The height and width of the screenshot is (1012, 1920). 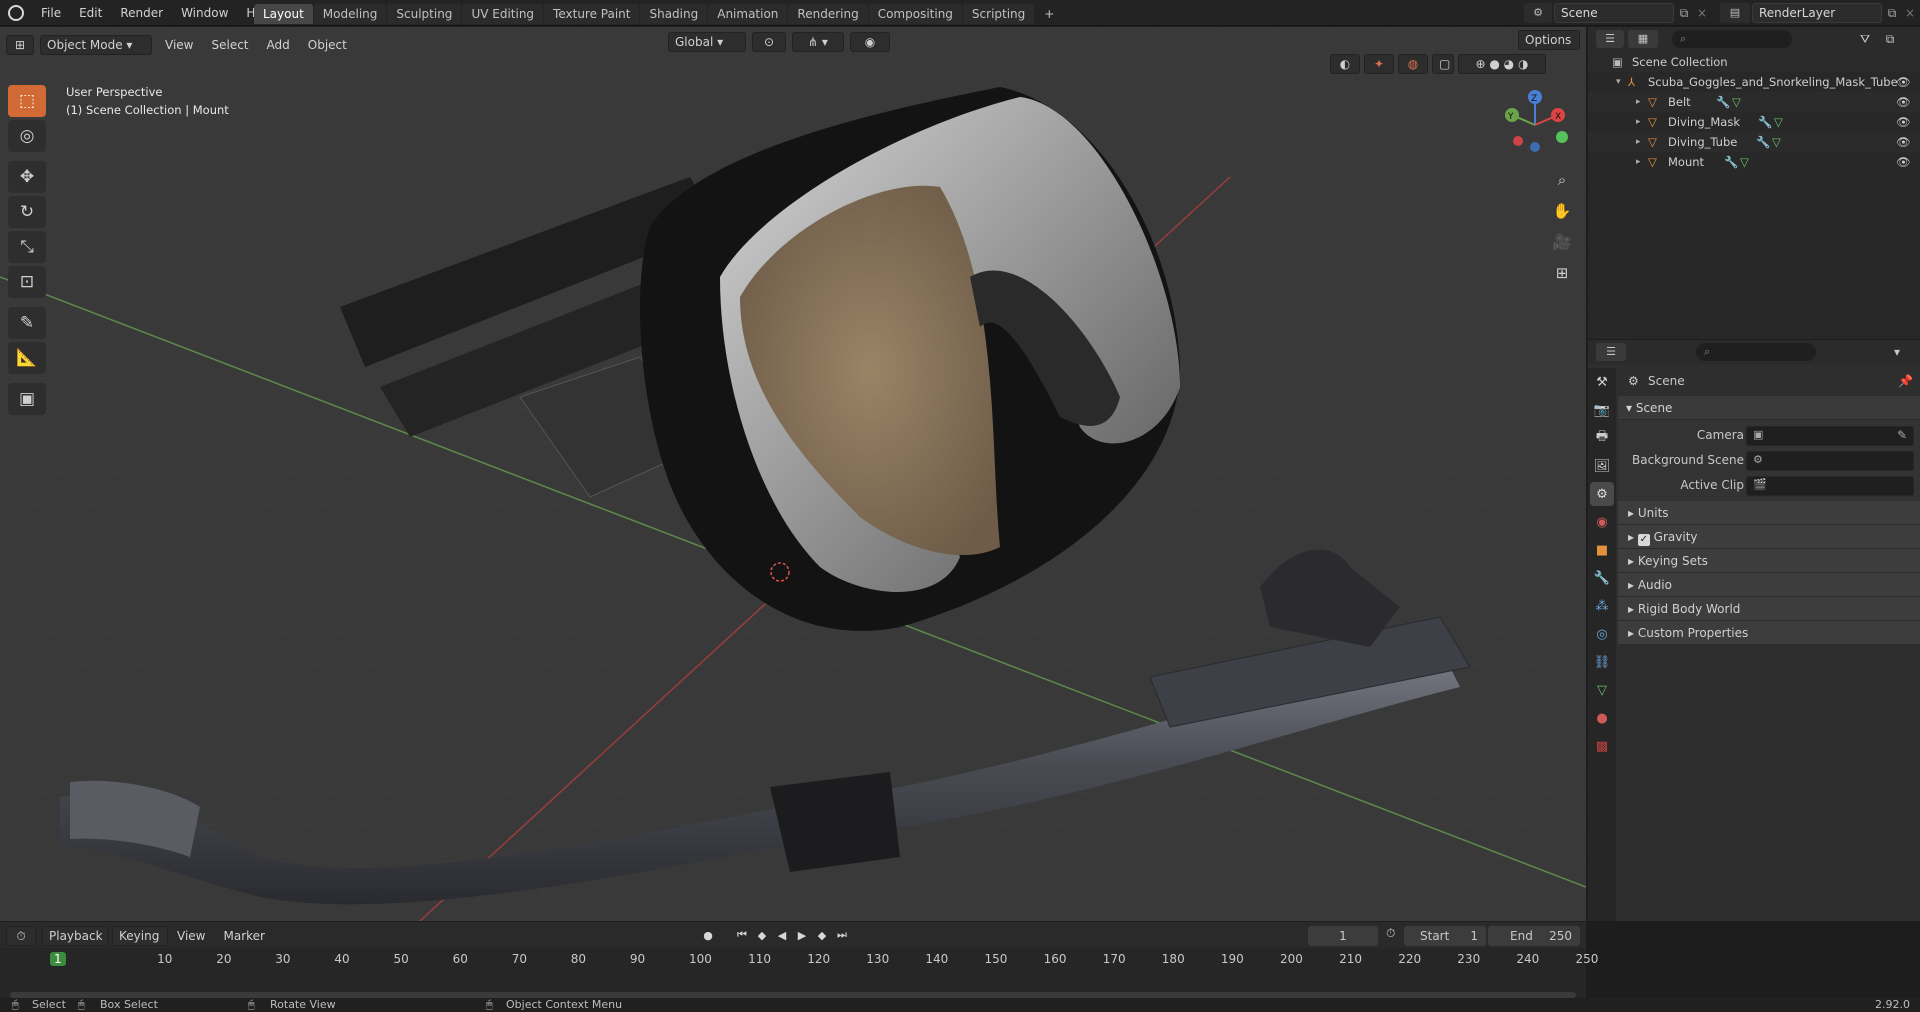 What do you see at coordinates (1602, 466) in the screenshot?
I see `view-layer-tab-icon: 🖼` at bounding box center [1602, 466].